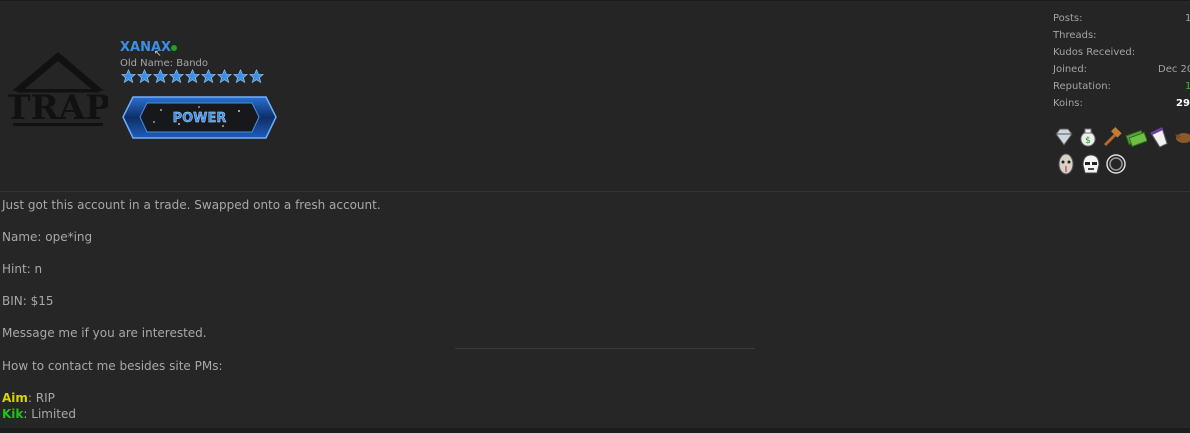  Describe the element at coordinates (13, 414) in the screenshot. I see `kik-label: Kik` at that location.